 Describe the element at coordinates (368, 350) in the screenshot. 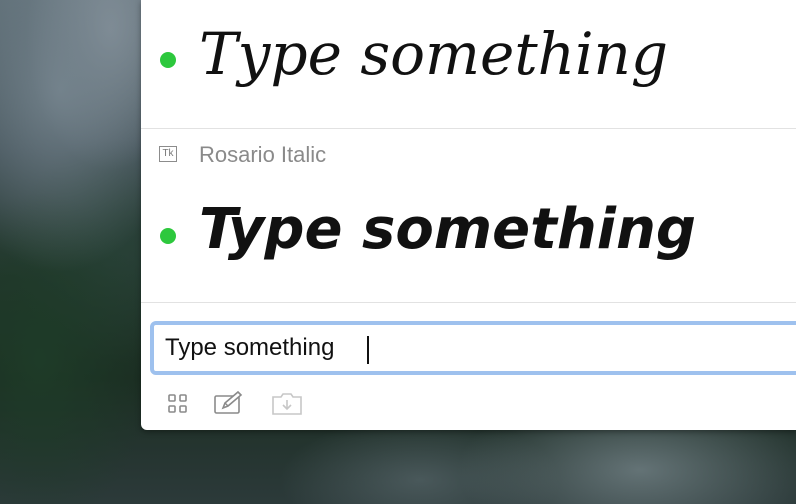

I see `text-caret` at that location.